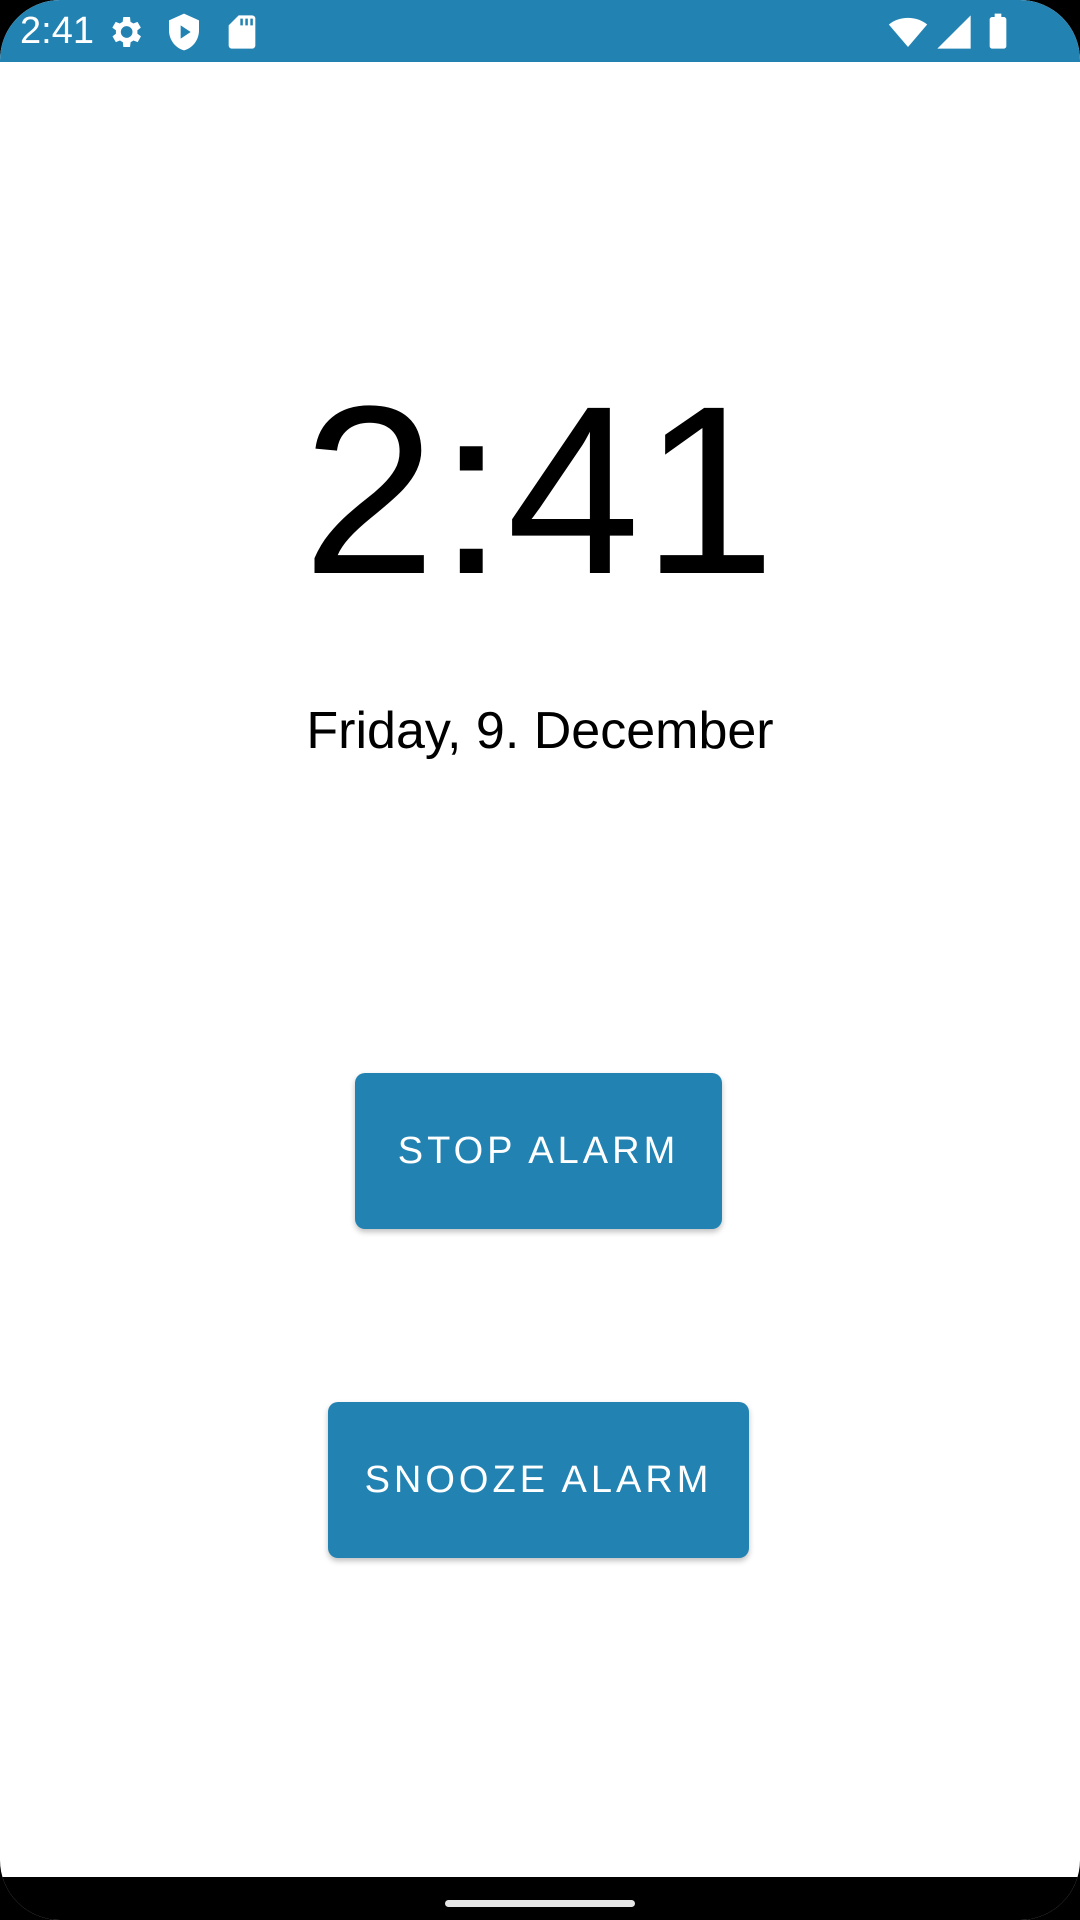 The width and height of the screenshot is (1080, 1920). Describe the element at coordinates (540, 1898) in the screenshot. I see `navigation-bar` at that location.